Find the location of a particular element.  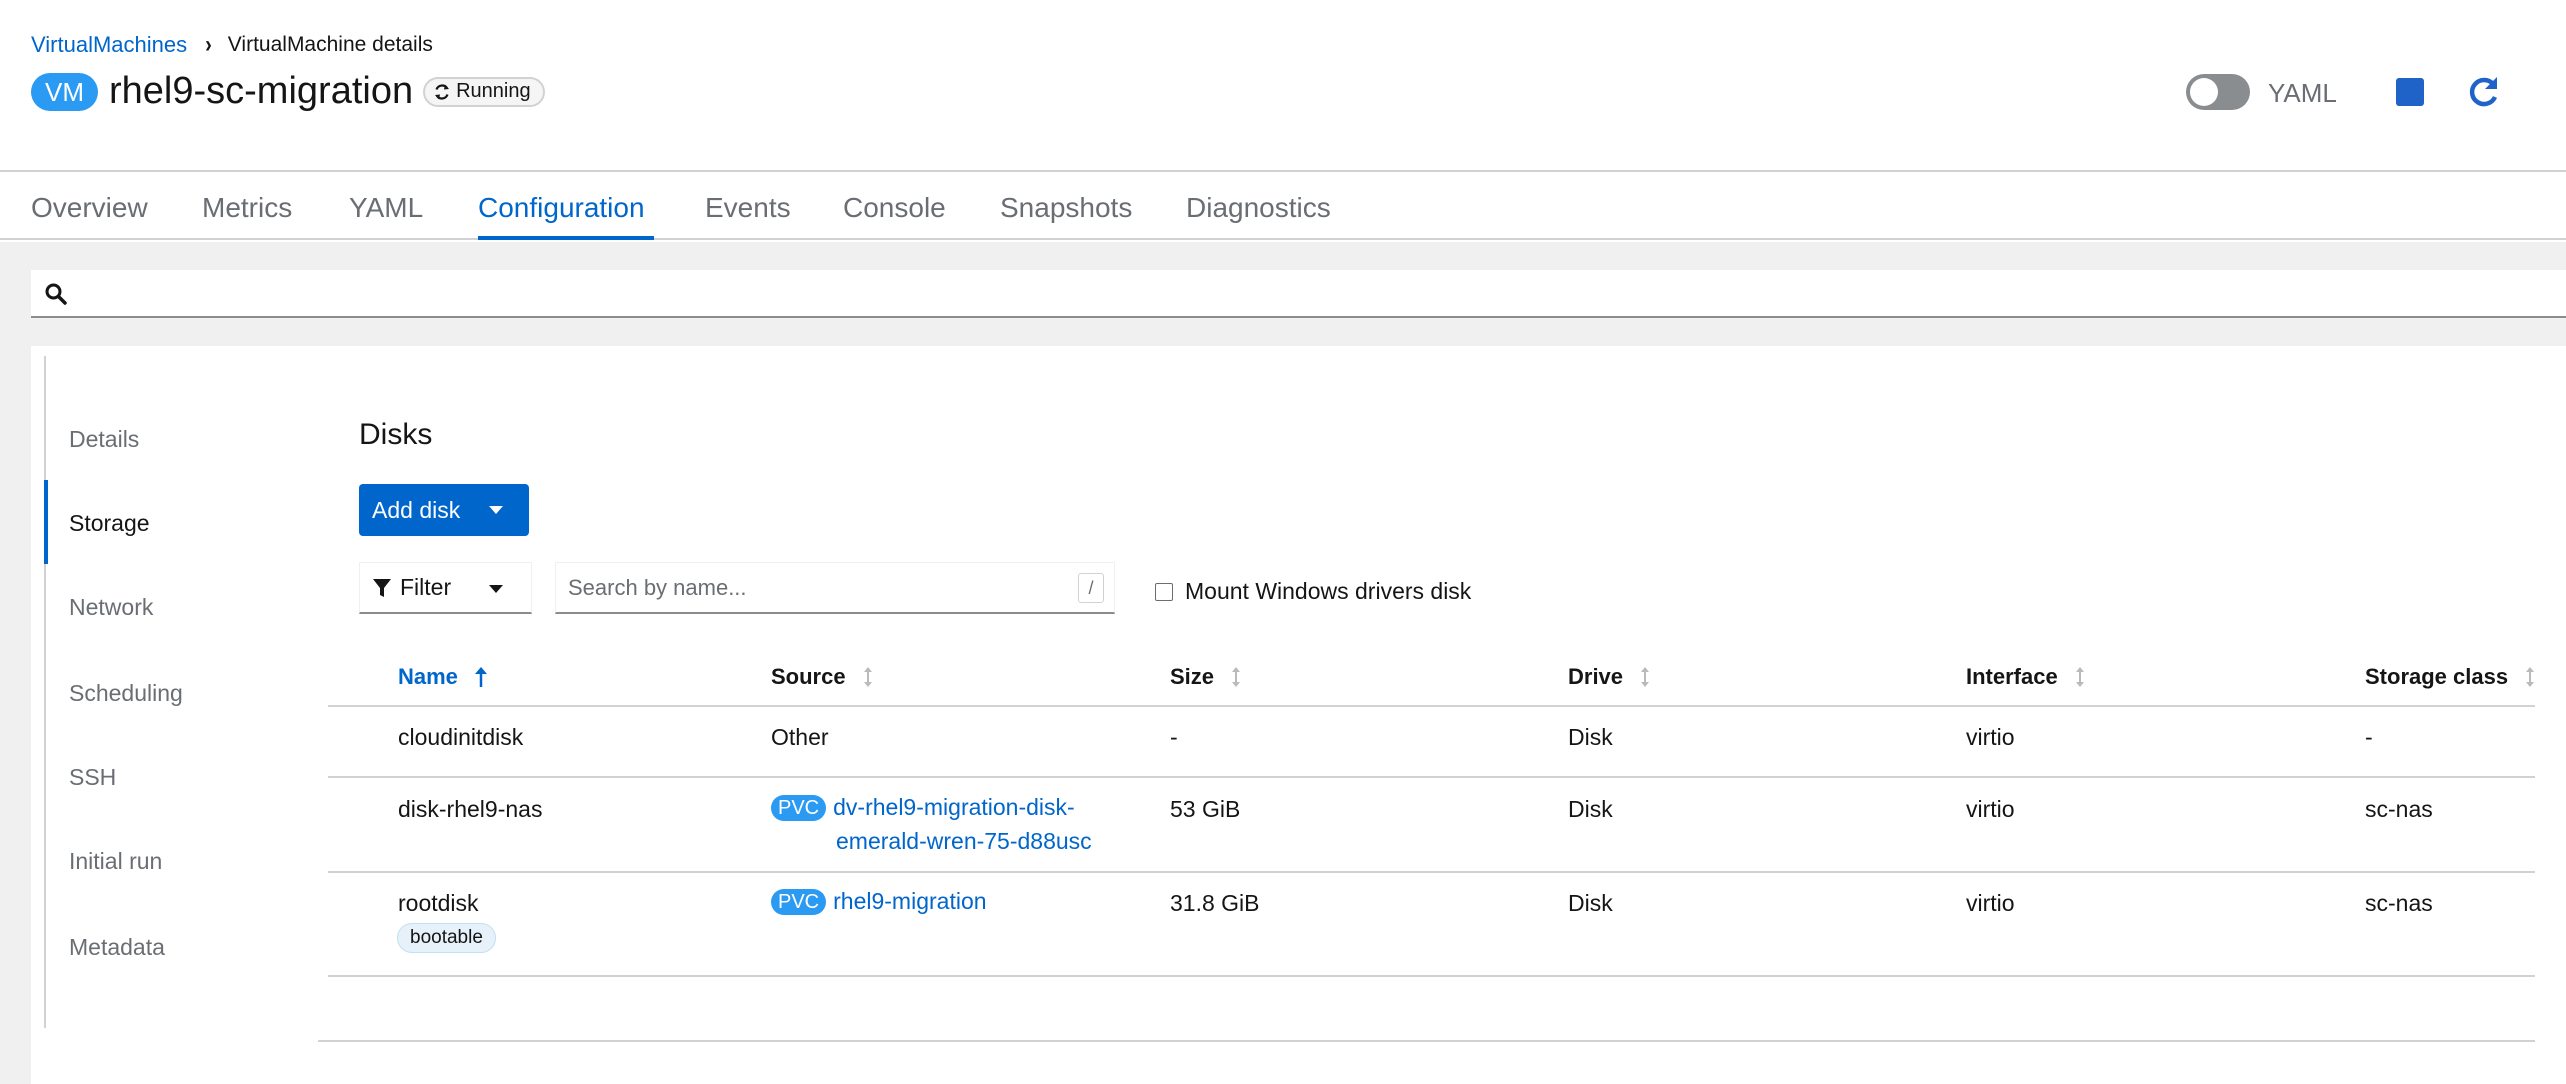

column-header-label: Source is located at coordinates (808, 676).